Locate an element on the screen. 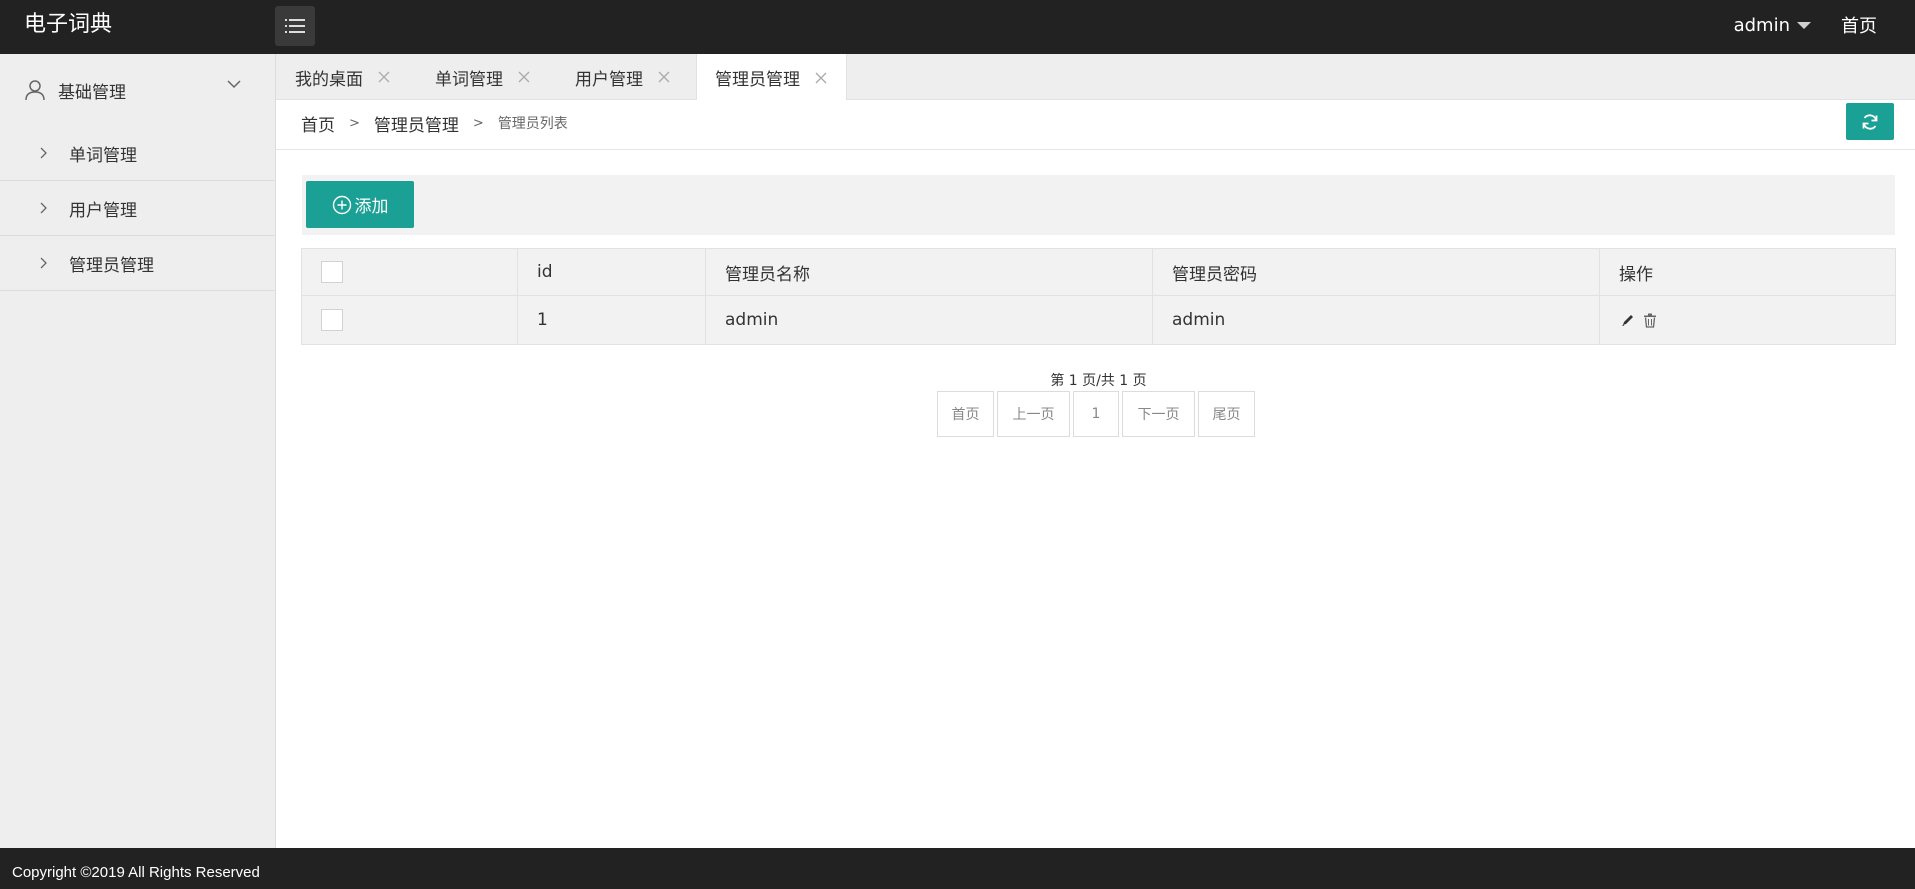  table-row: 1 admin admin is located at coordinates (1098, 320).